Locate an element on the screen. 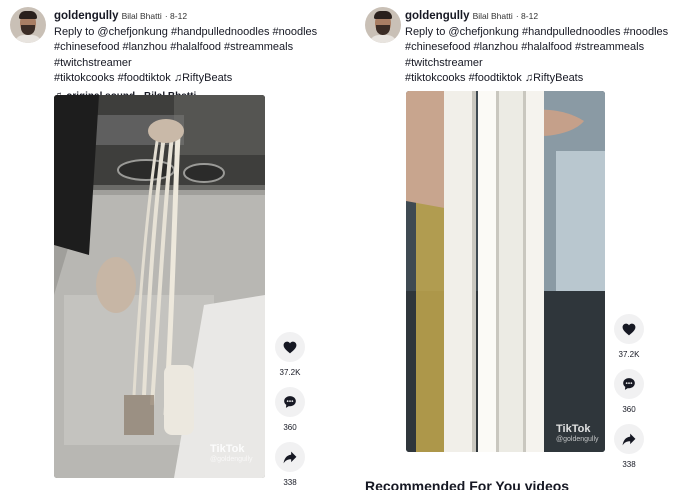 This screenshot has width=700, height=497. section-heading-cutoff: Recommended For You videos is located at coordinates (467, 484).